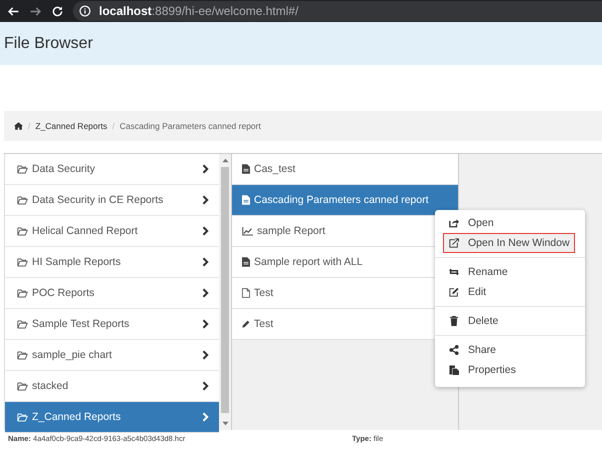  What do you see at coordinates (454, 370) in the screenshot?
I see `copy-icon` at bounding box center [454, 370].